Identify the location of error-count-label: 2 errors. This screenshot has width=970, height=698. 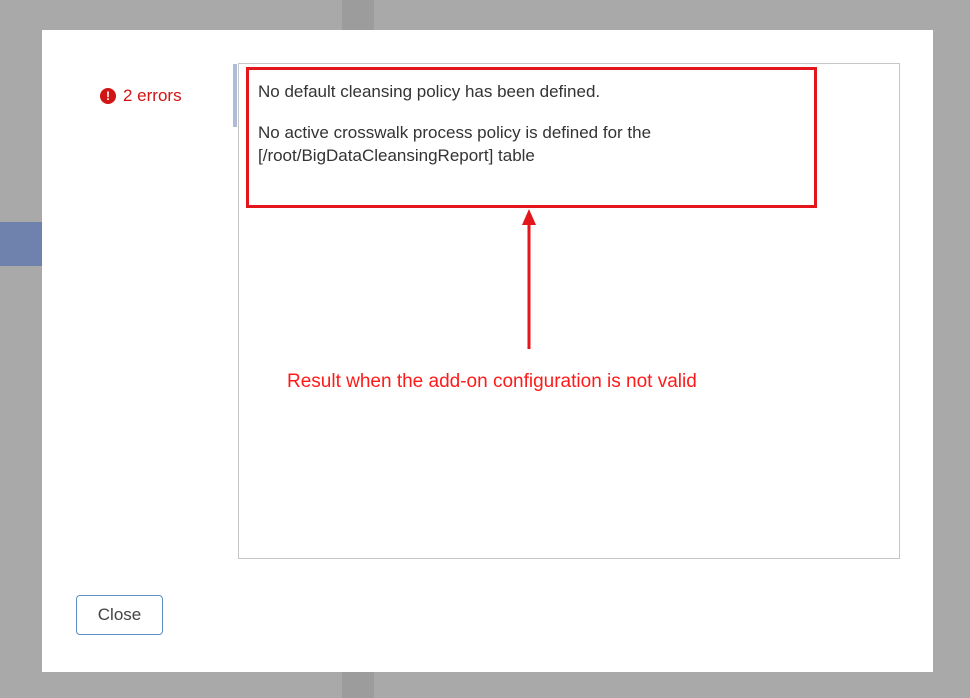
(152, 95).